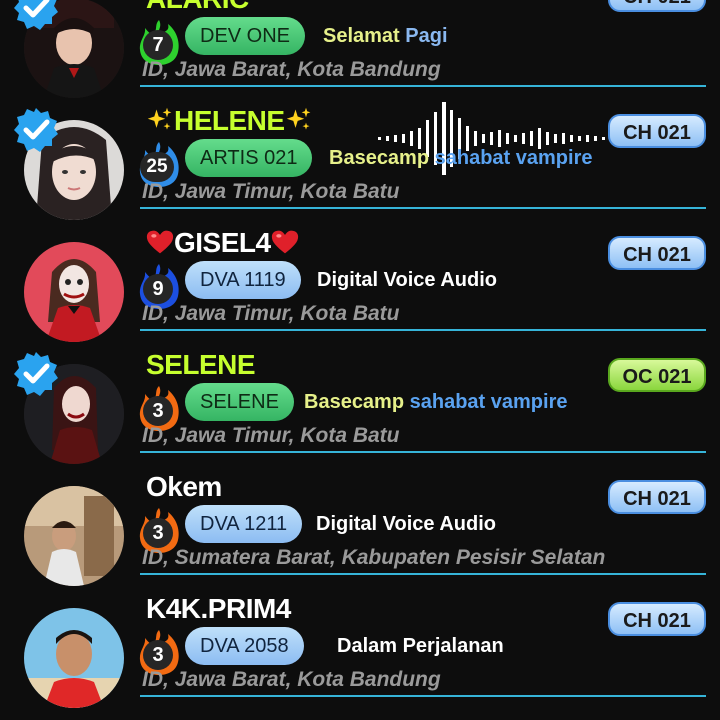  Describe the element at coordinates (657, 375) in the screenshot. I see `channel-badge: OC 021` at that location.